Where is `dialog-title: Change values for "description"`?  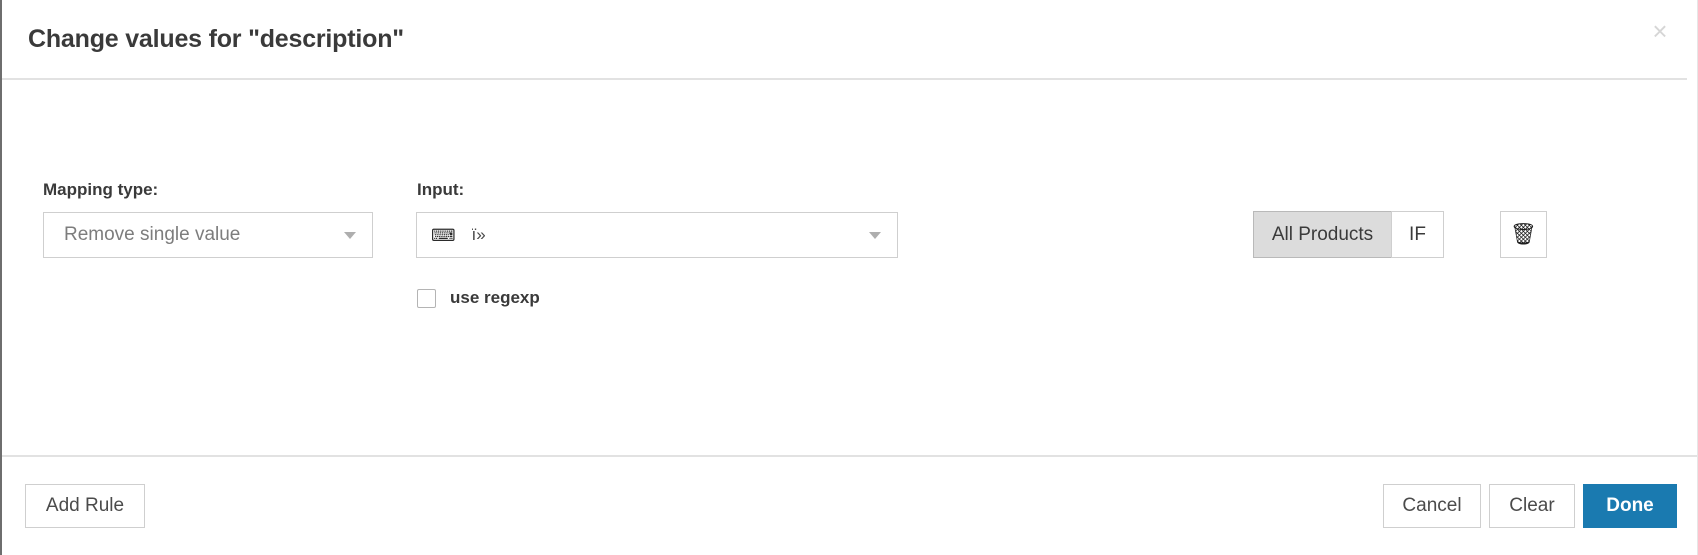
dialog-title: Change values for "description" is located at coordinates (216, 38).